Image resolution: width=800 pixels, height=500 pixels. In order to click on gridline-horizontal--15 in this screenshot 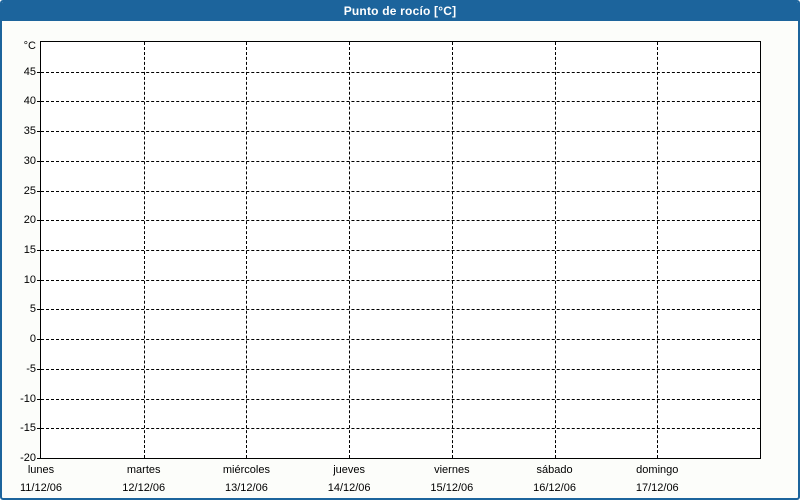, I will do `click(400, 429)`.